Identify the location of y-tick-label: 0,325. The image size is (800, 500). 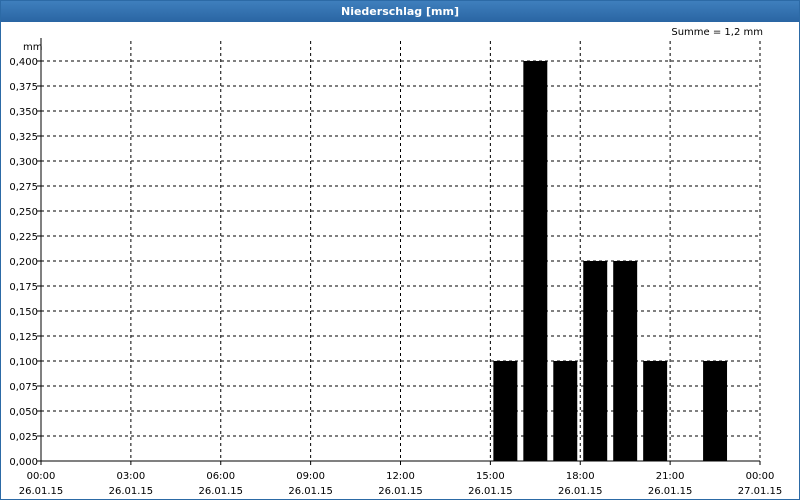
(23, 137).